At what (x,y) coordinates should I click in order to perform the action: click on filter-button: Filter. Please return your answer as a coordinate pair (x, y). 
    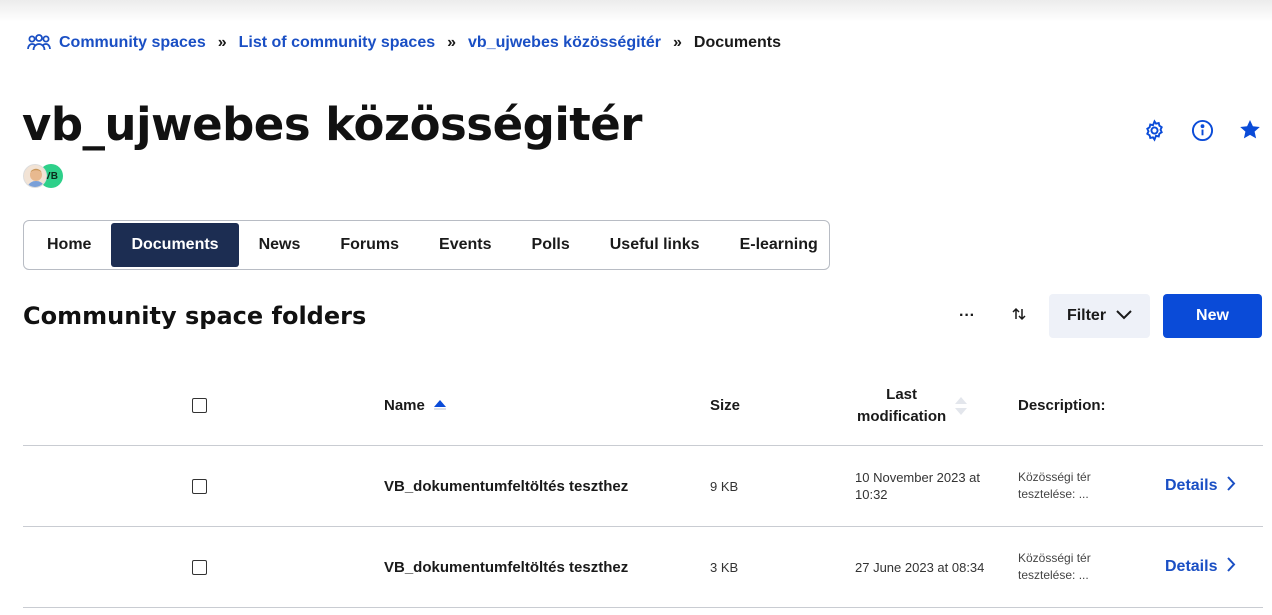
    Looking at the image, I should click on (1099, 316).